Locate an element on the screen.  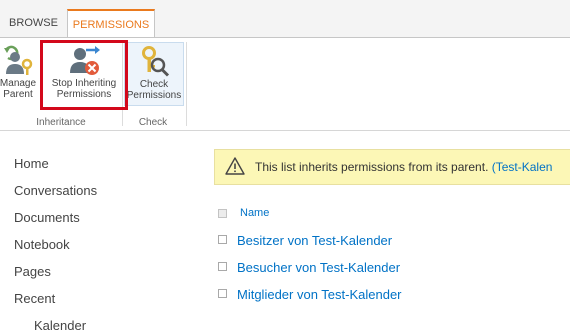
check-permissions-label-line1: Check is located at coordinates (154, 84).